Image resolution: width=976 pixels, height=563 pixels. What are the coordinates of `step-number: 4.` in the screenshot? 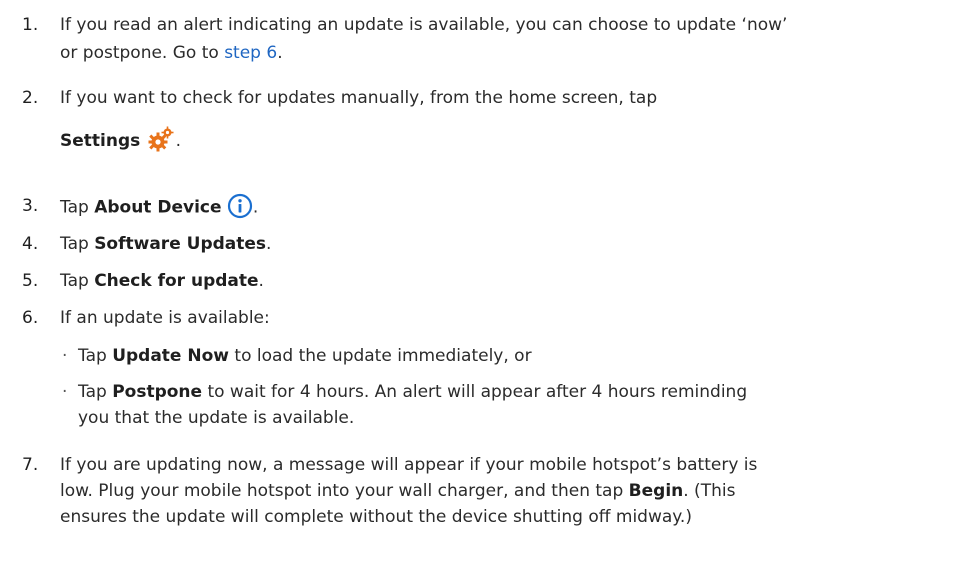 It's located at (30, 244).